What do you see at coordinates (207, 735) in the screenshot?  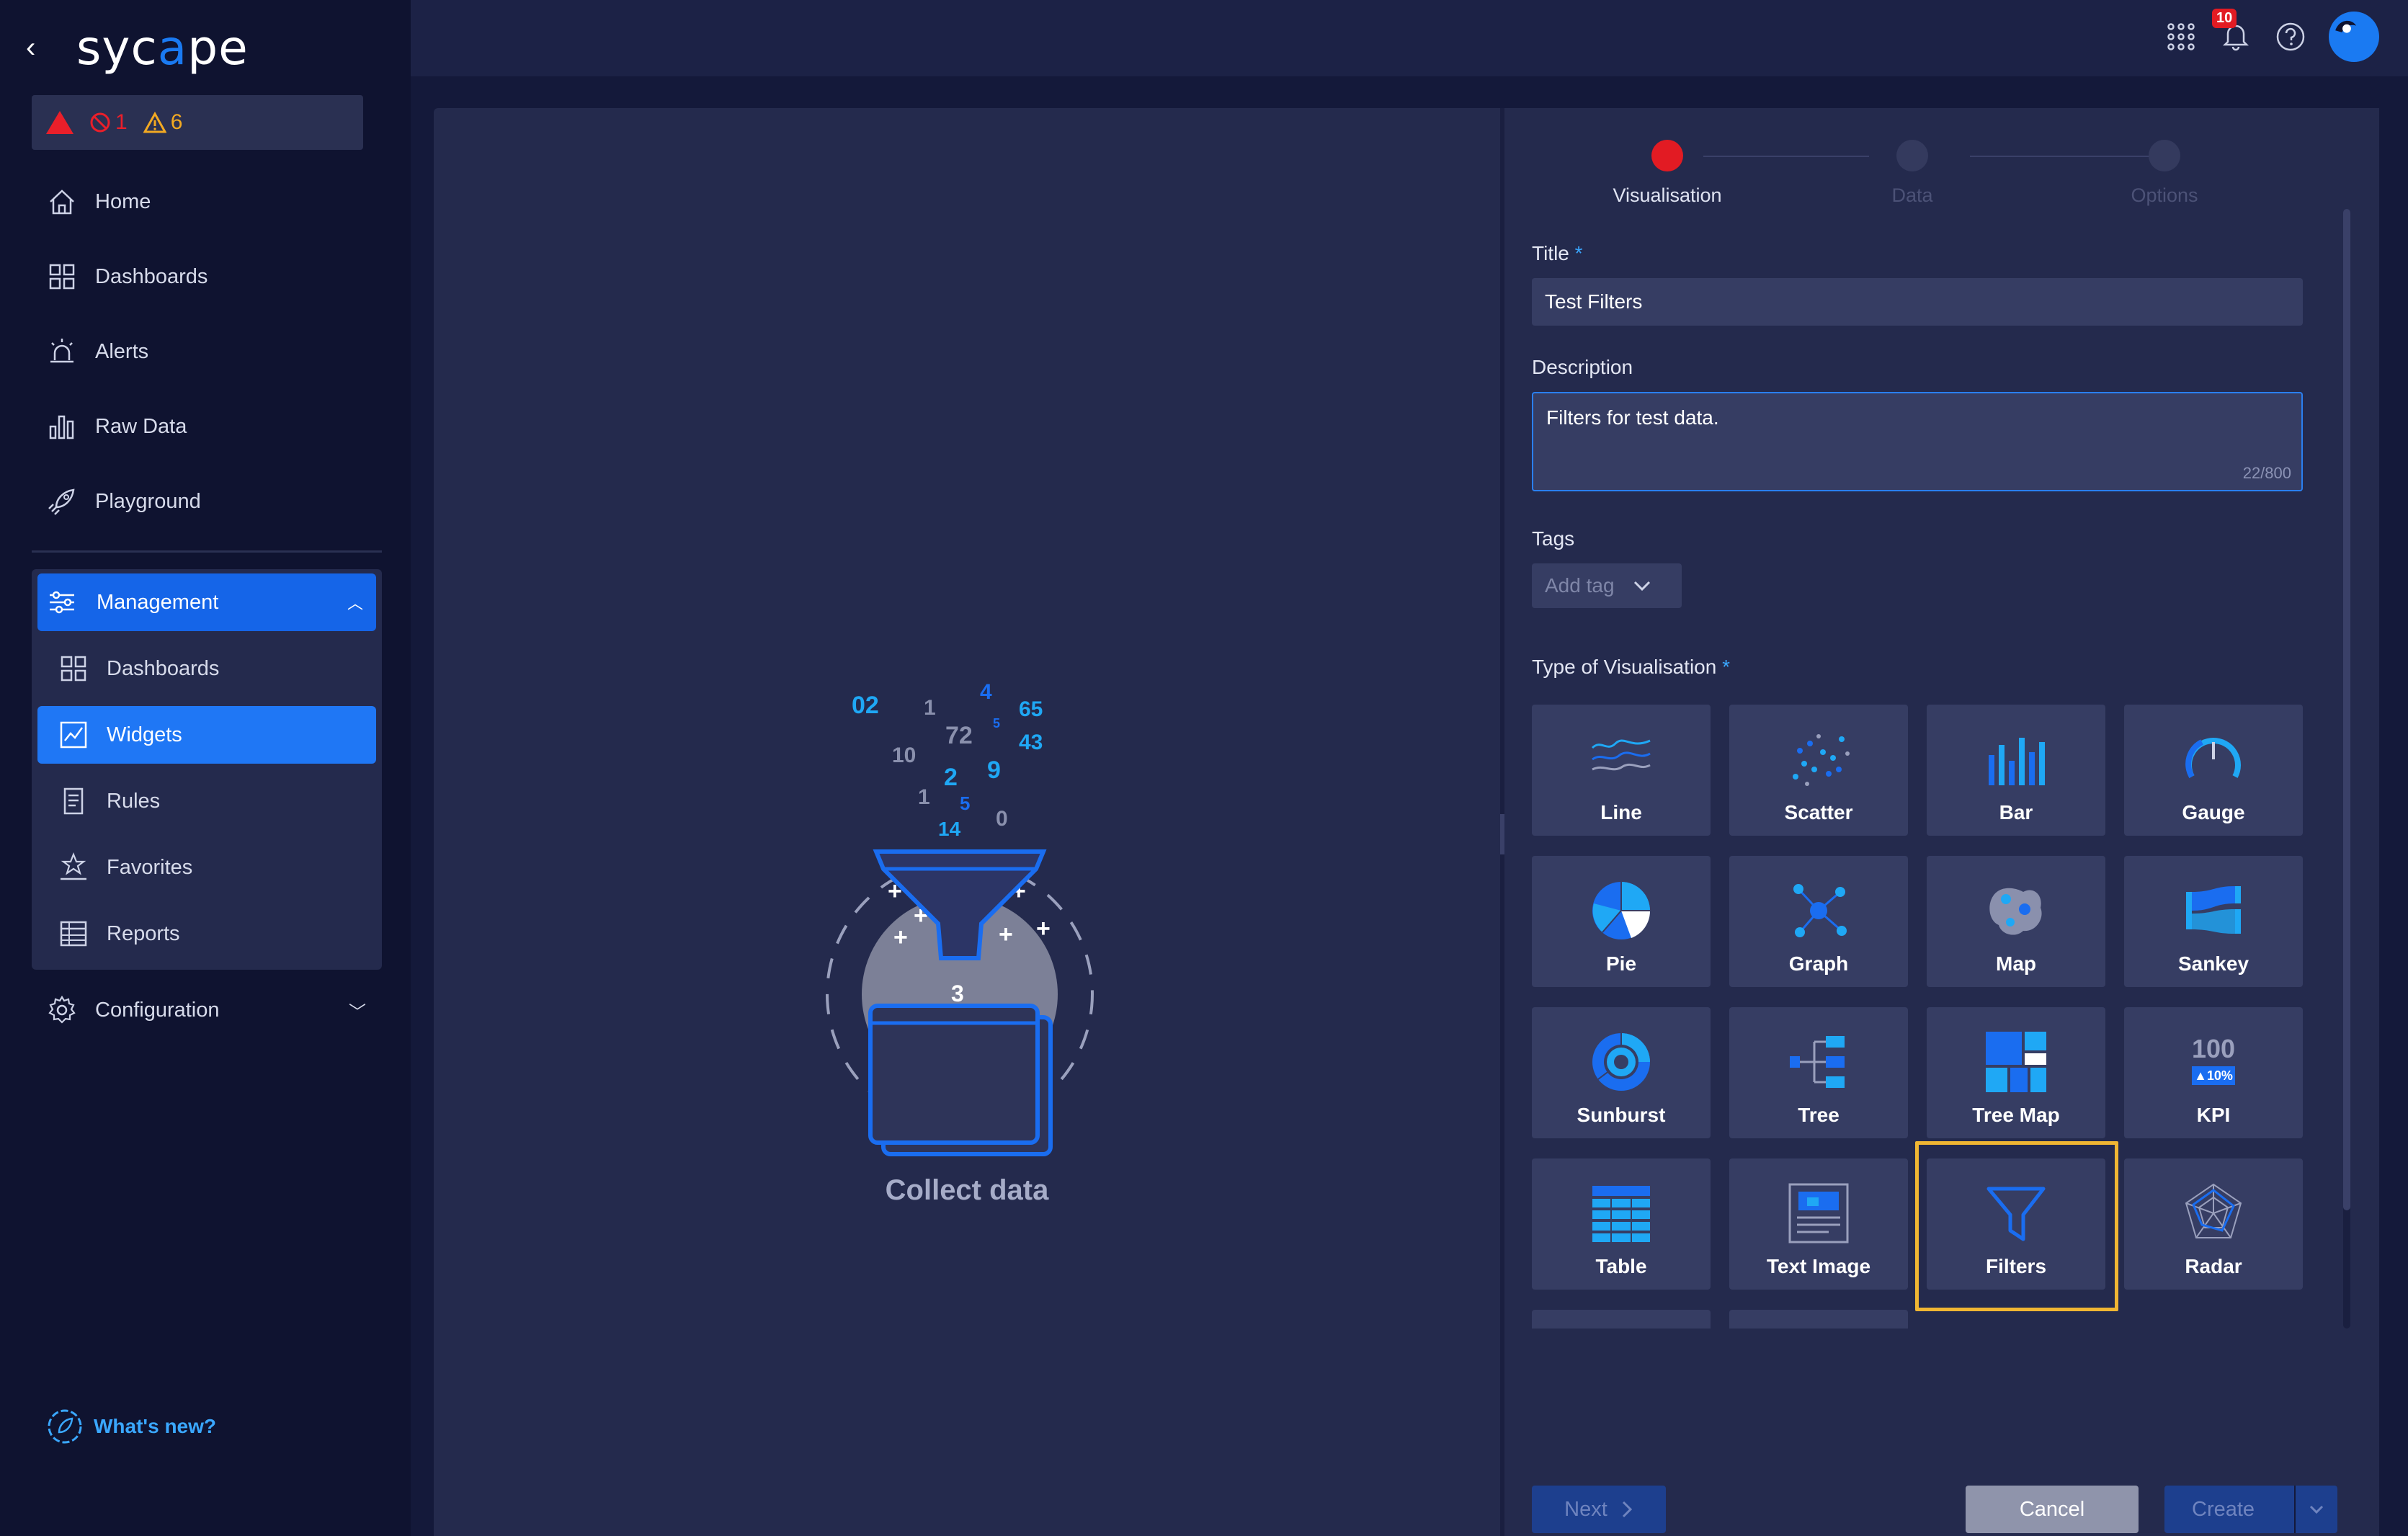 I see `nav-management-widgets: Widgets` at bounding box center [207, 735].